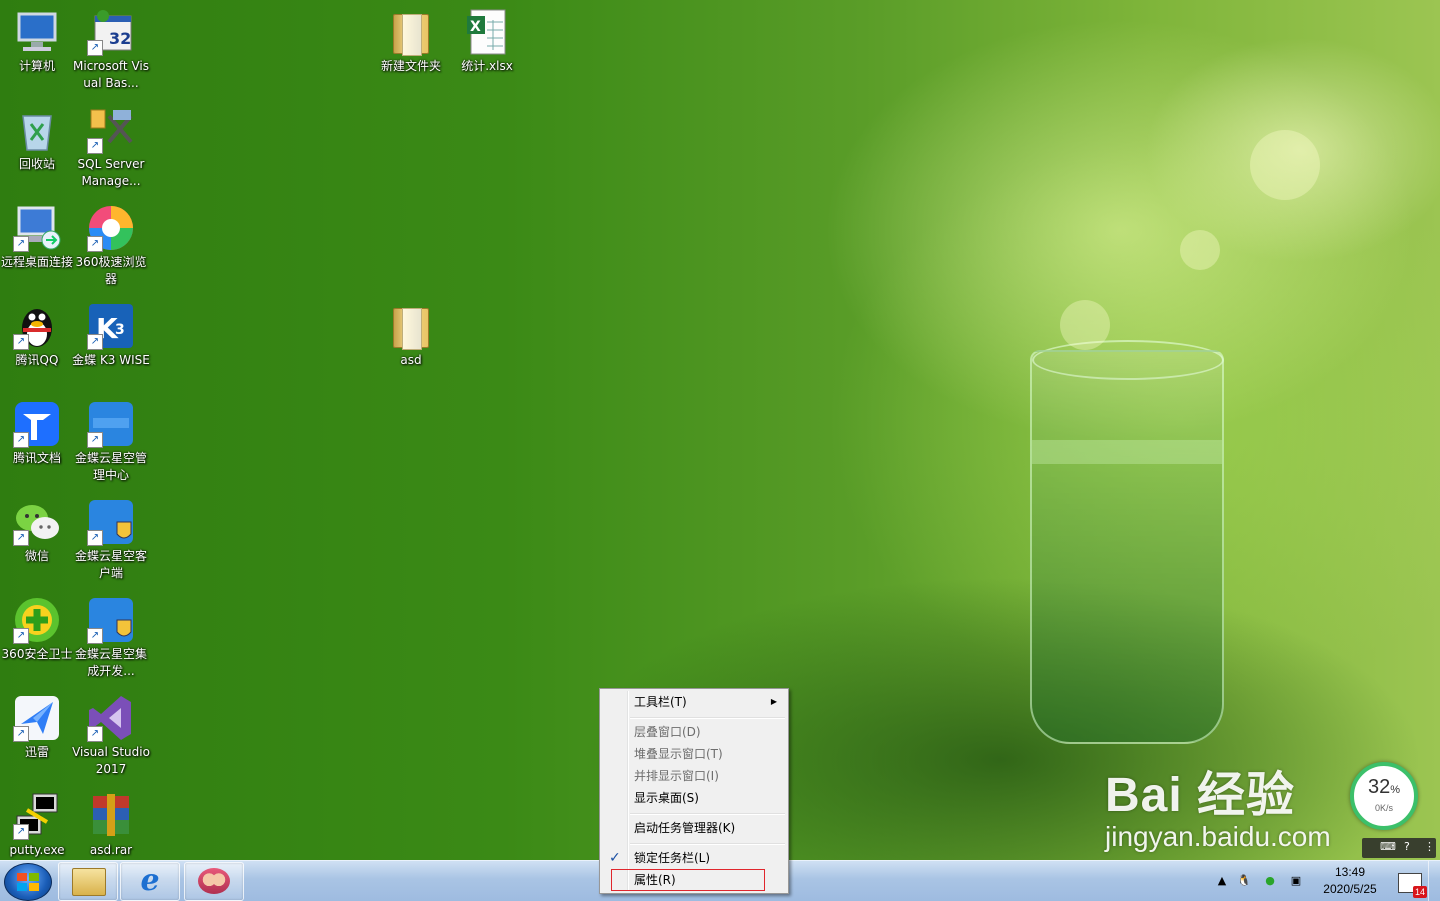  Describe the element at coordinates (111, 244) in the screenshot. I see `desktop-icon-360-browser: ↗ 360极速浏览器` at that location.